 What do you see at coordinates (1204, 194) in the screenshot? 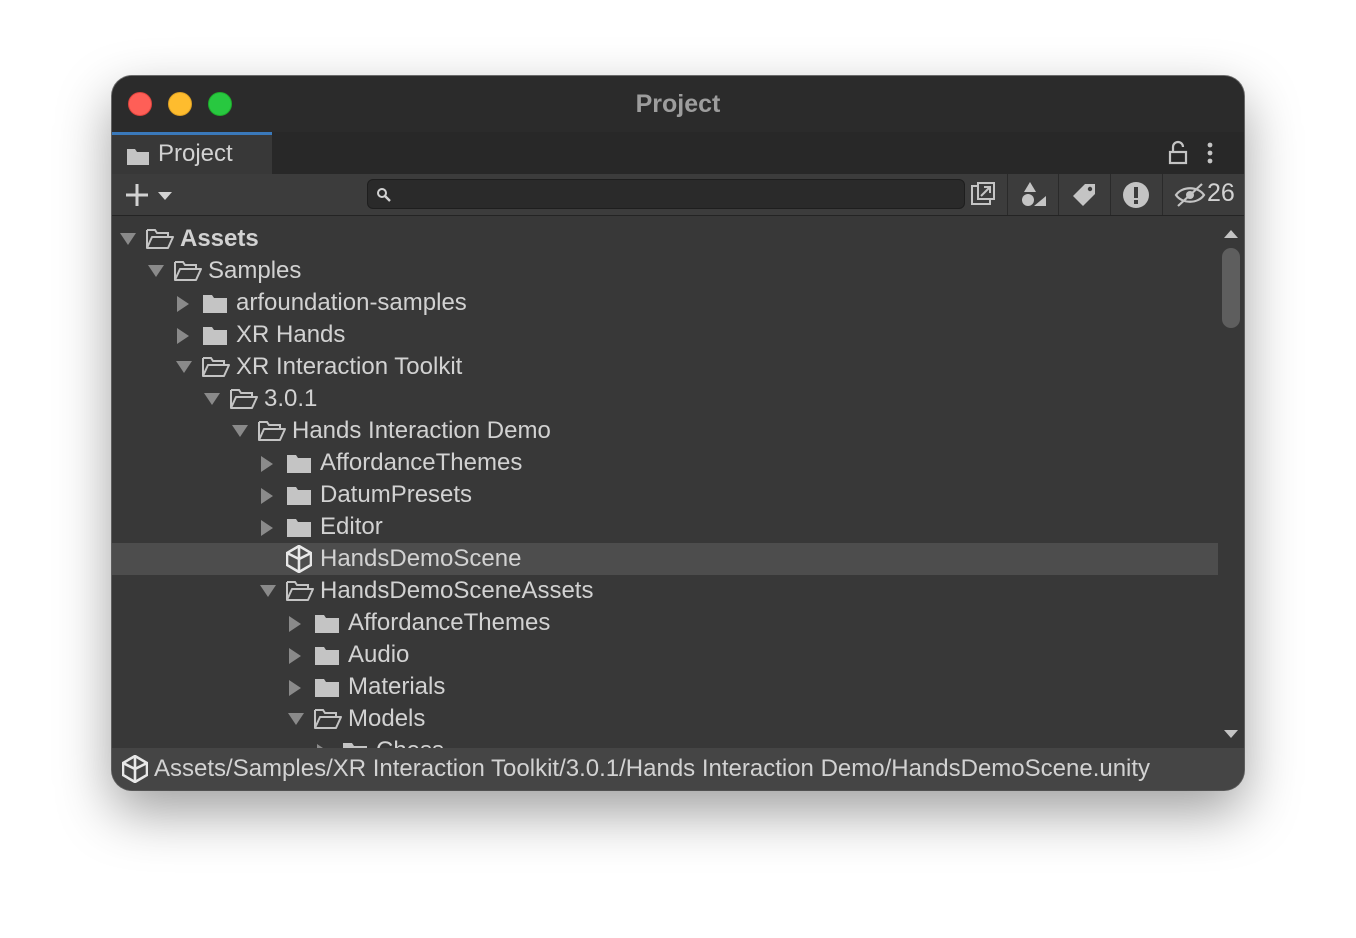
I see `hidden-packages-toggle: 26` at bounding box center [1204, 194].